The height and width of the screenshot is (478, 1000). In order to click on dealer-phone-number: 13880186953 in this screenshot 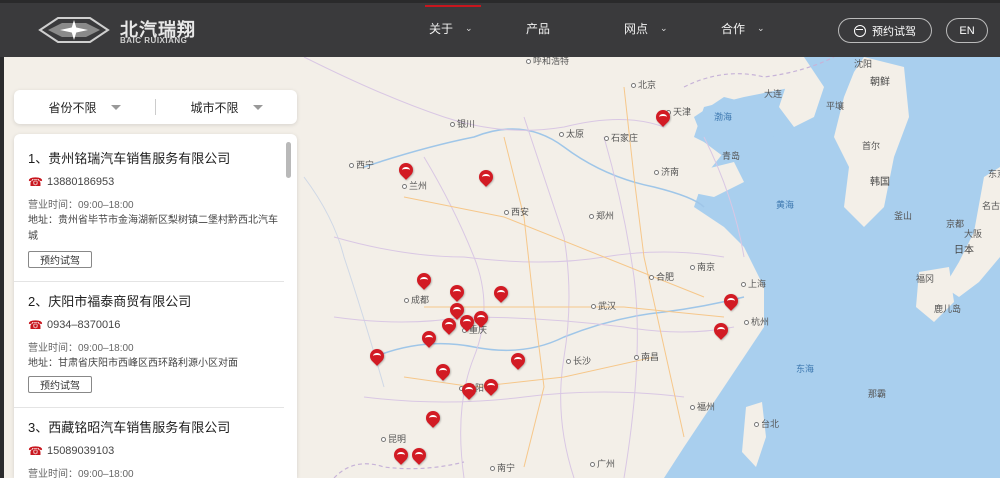, I will do `click(80, 182)`.